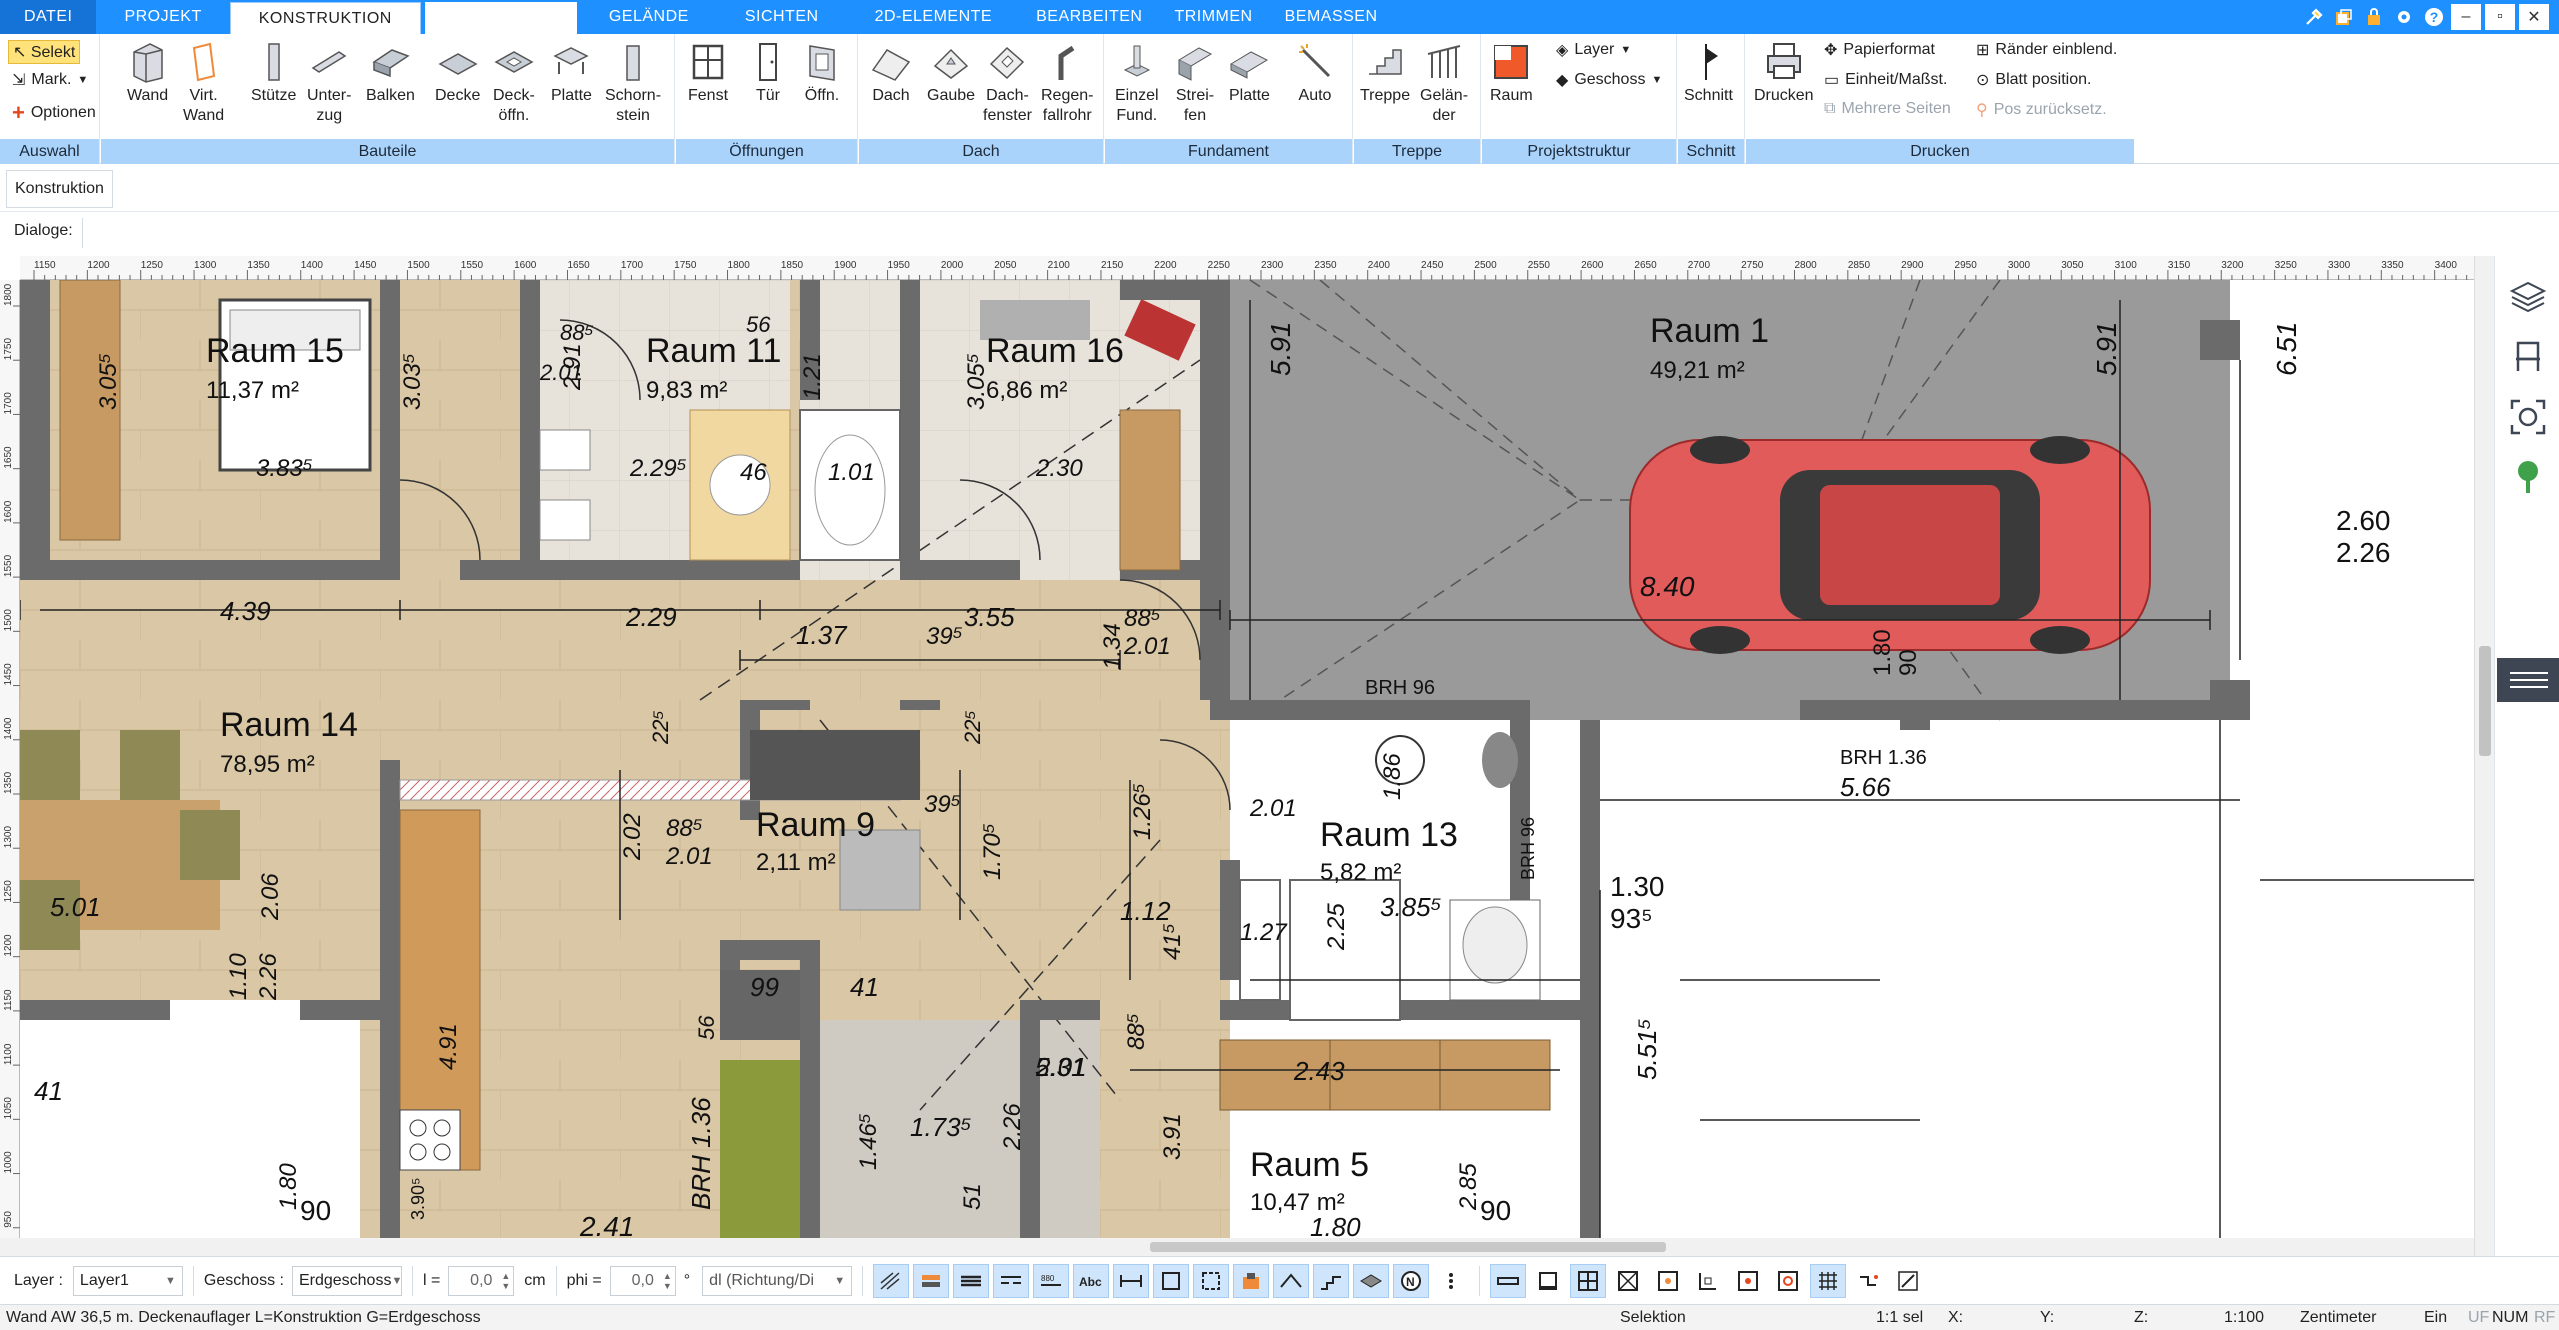 The width and height of the screenshot is (2559, 1330). Describe the element at coordinates (1331, 1280) in the screenshot. I see `stairs-view-icon` at that location.